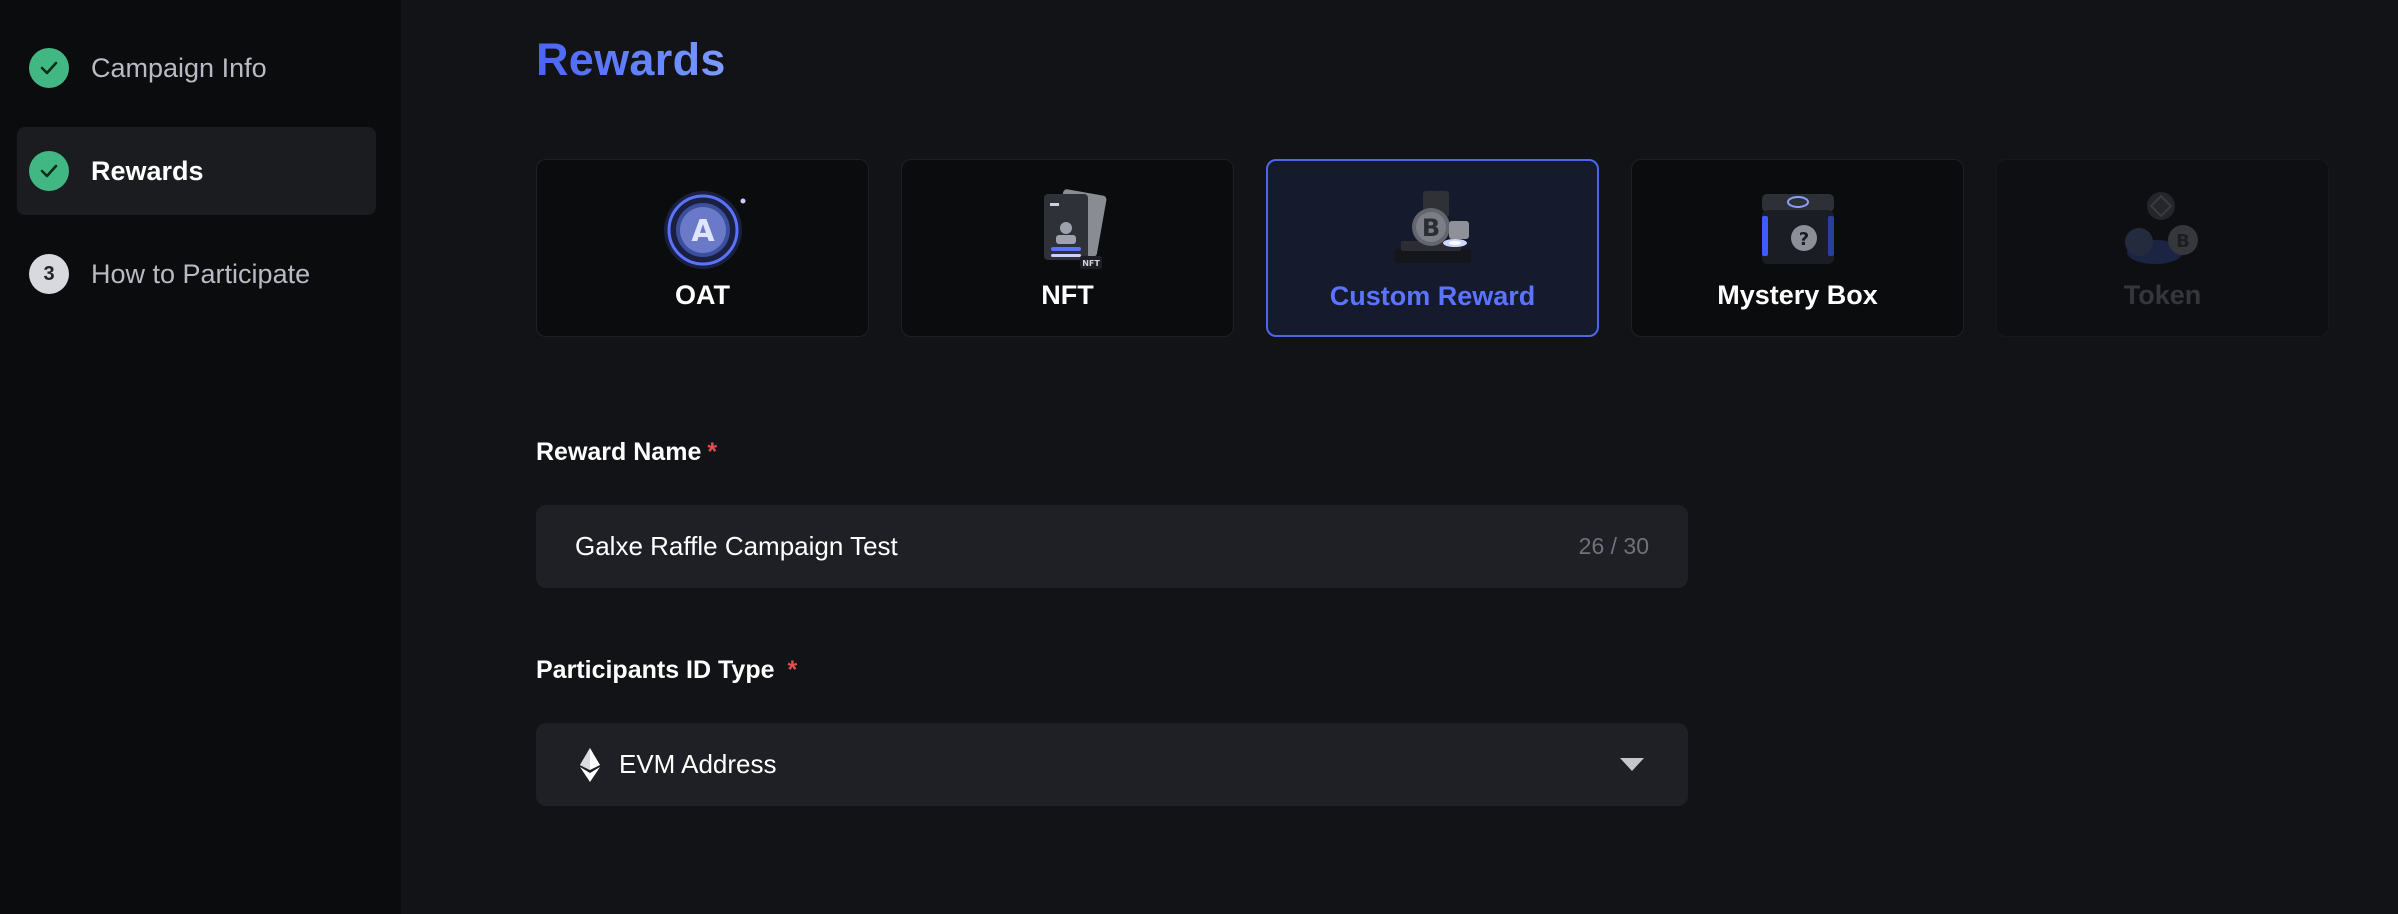 Image resolution: width=2398 pixels, height=914 pixels. I want to click on reward-type-token-card: B Token, so click(2162, 248).